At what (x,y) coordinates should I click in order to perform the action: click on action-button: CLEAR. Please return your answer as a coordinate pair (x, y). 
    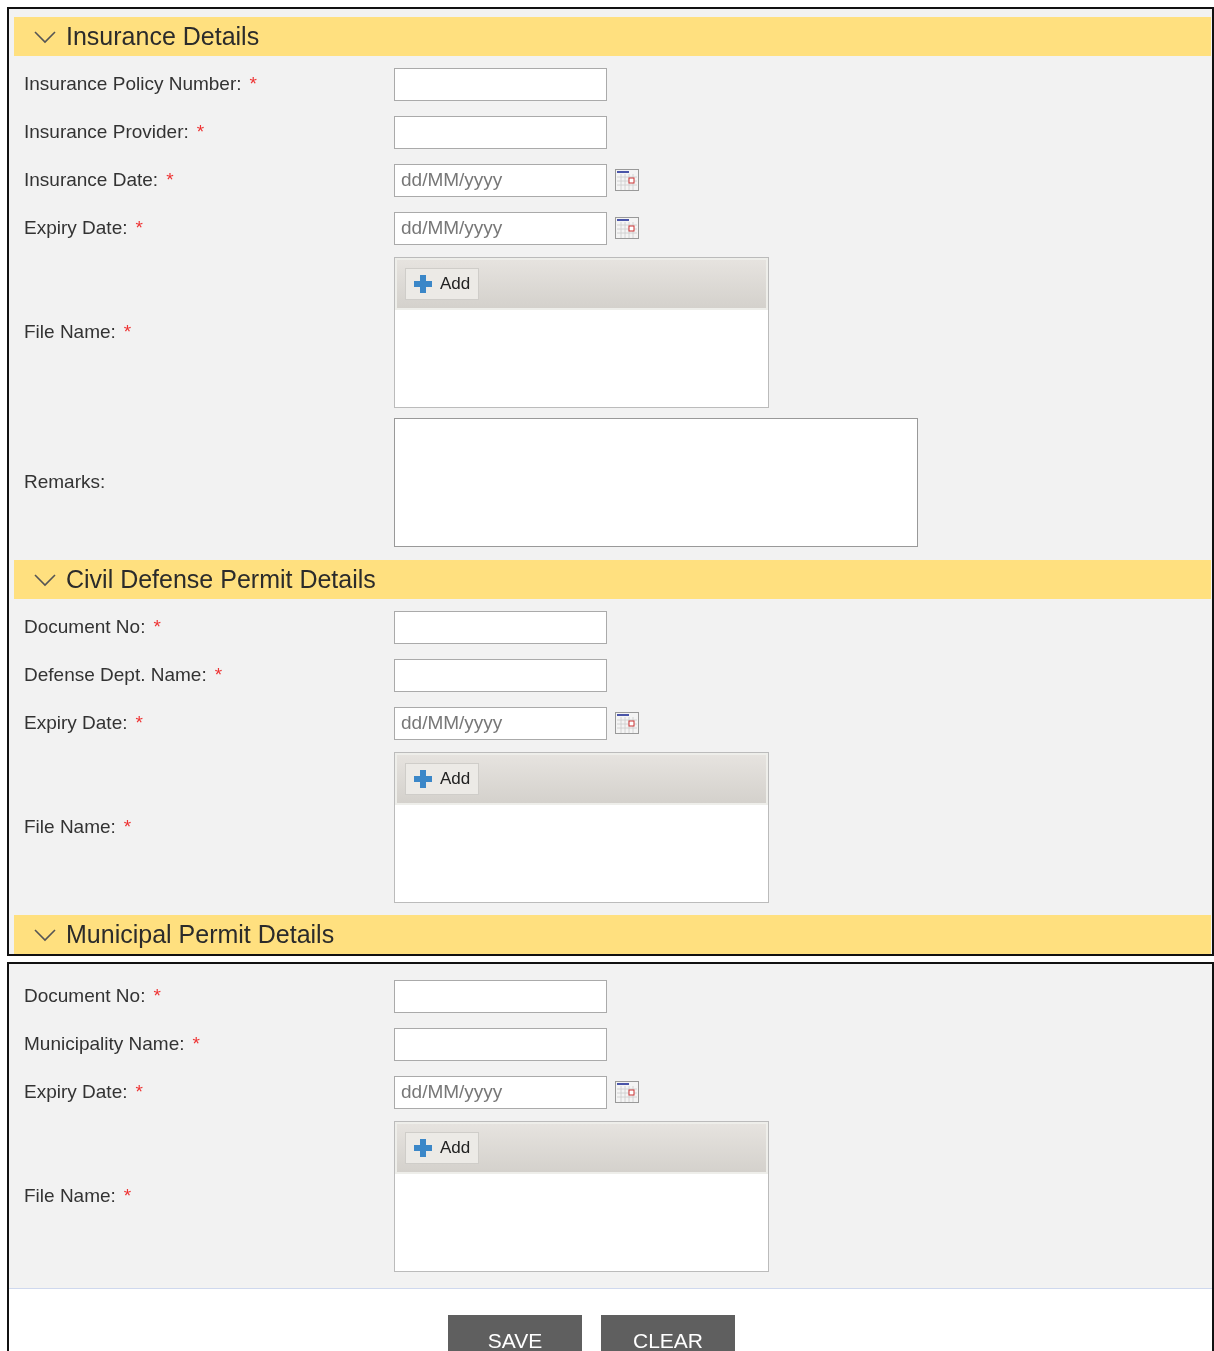
    Looking at the image, I should click on (668, 1333).